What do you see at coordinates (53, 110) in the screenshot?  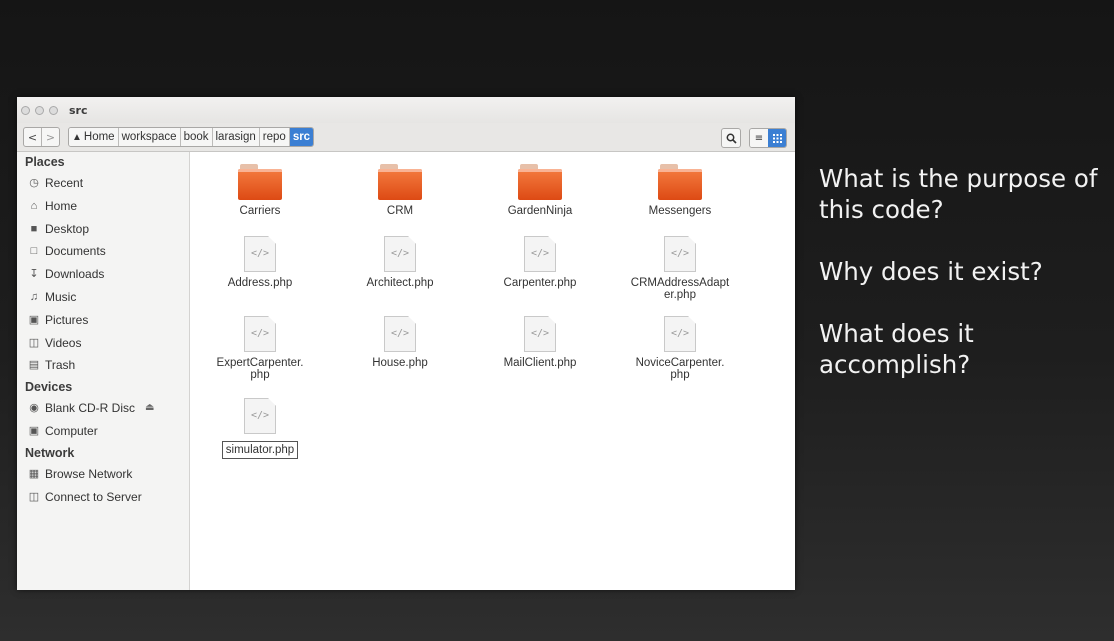 I see `maximize-window-button` at bounding box center [53, 110].